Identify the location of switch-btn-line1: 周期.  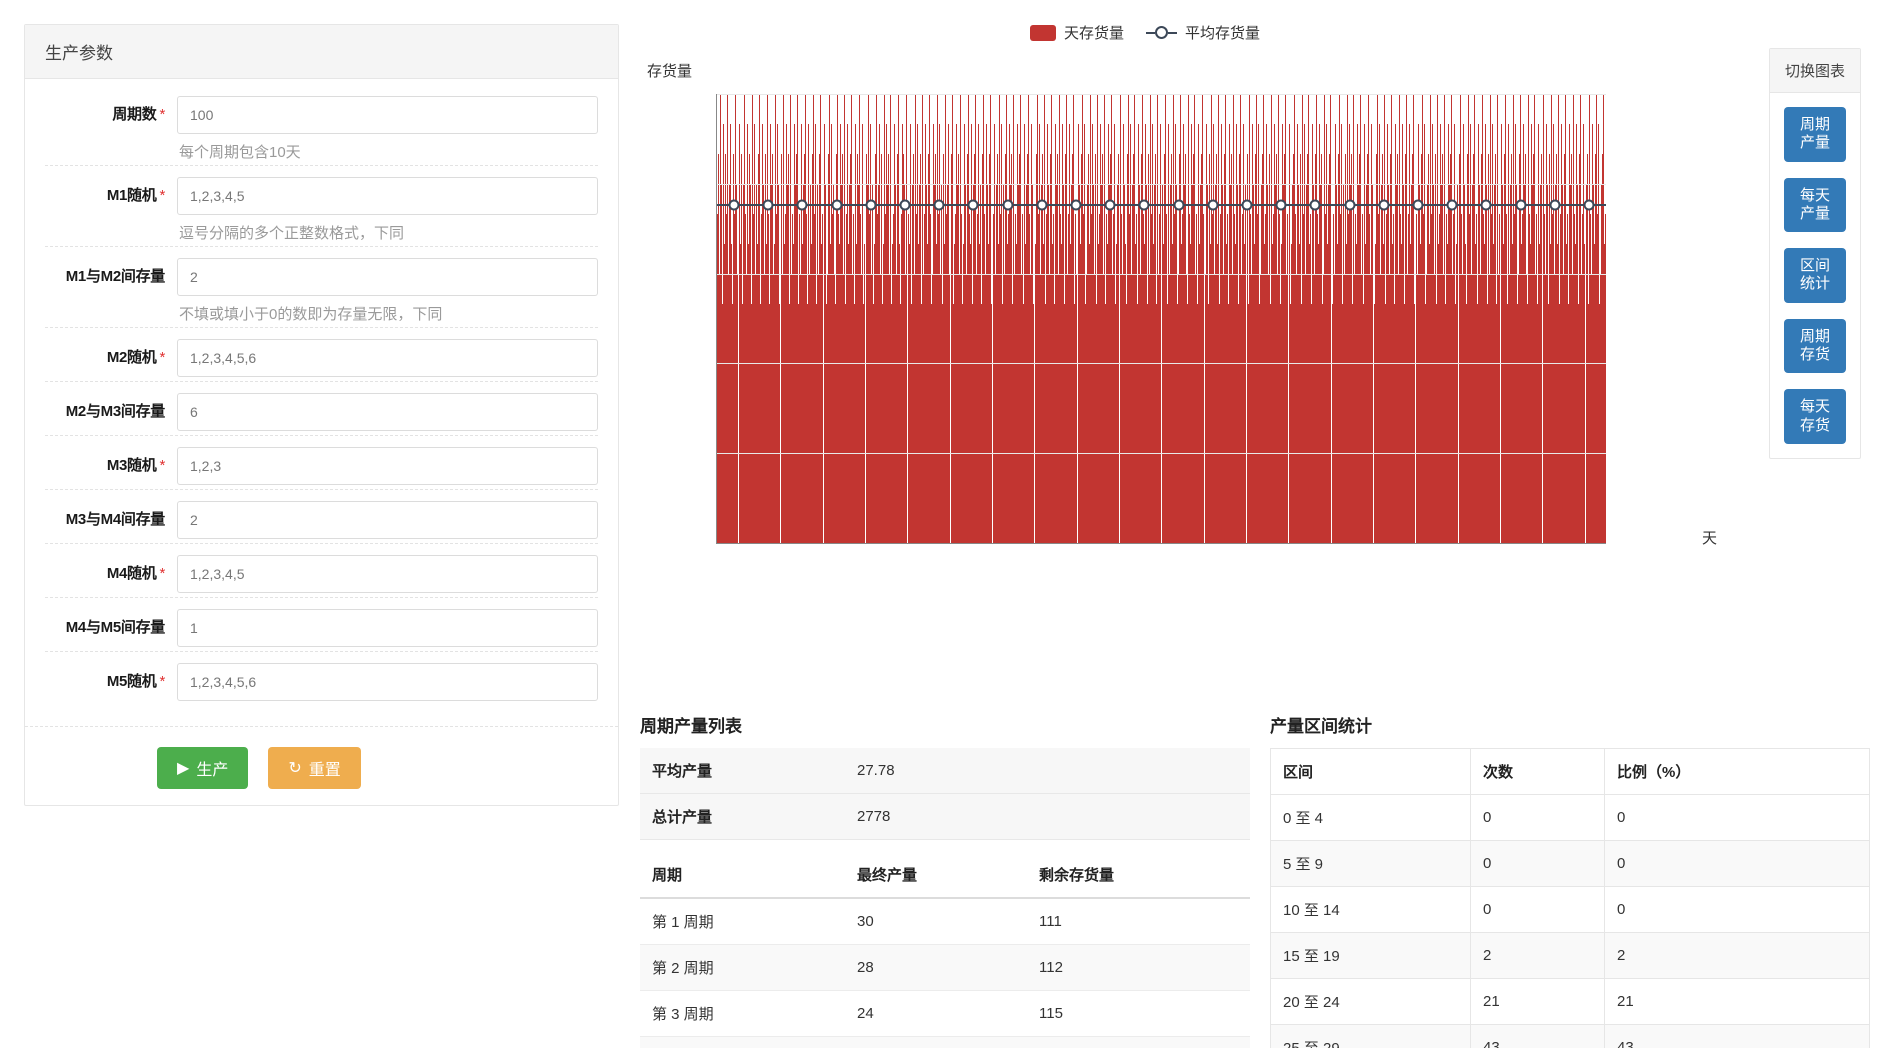
(1814, 336).